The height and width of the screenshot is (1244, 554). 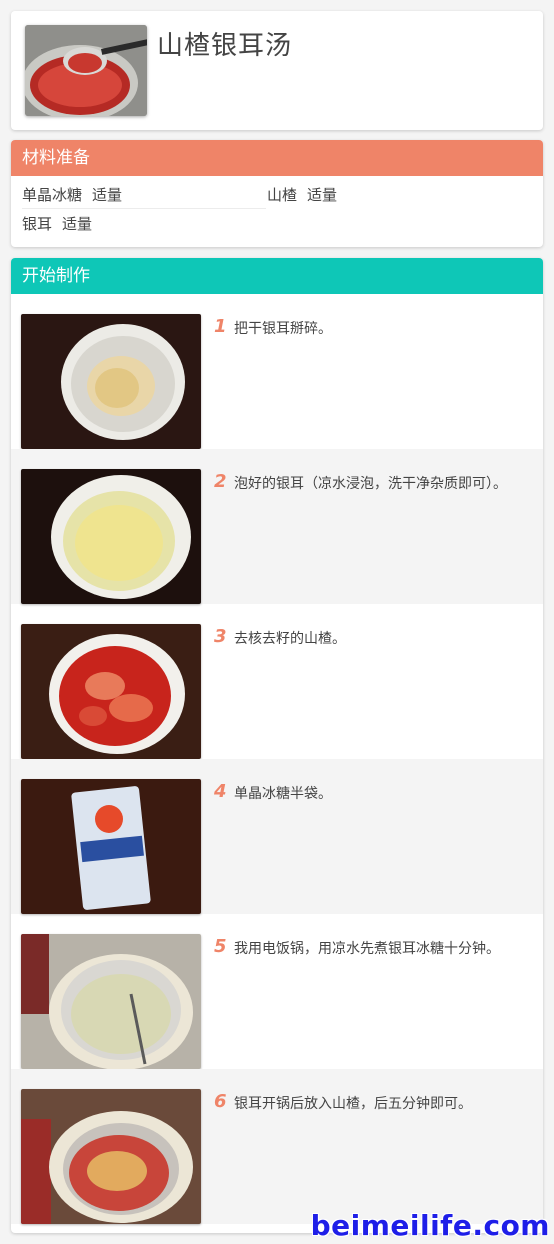 I want to click on step-text: 把干银耳掰碎。, so click(x=283, y=329).